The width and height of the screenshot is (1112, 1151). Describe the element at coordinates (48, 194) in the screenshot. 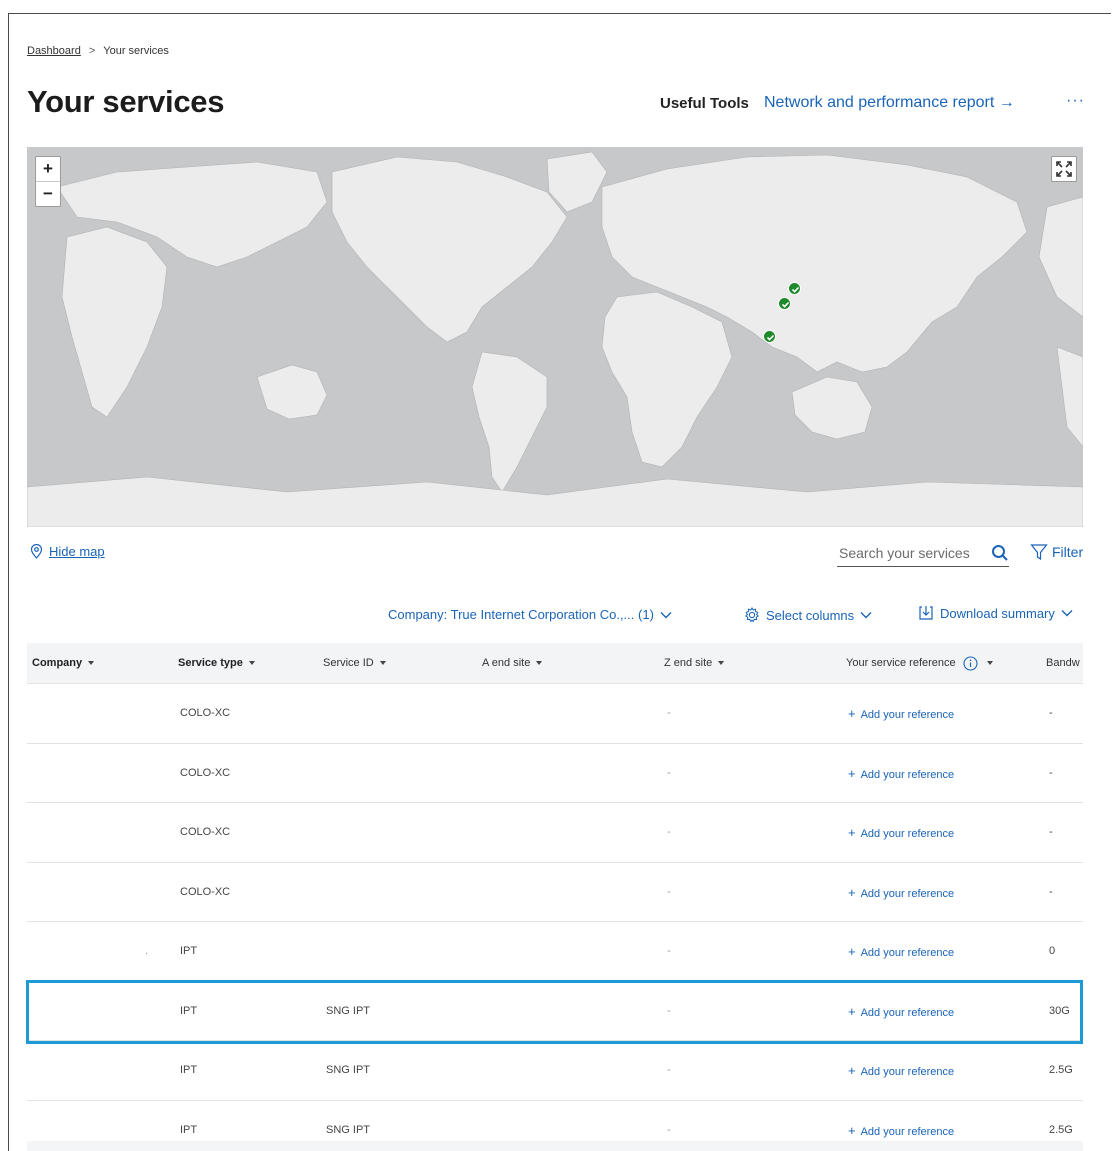

I see `zoom-out-button: −` at that location.